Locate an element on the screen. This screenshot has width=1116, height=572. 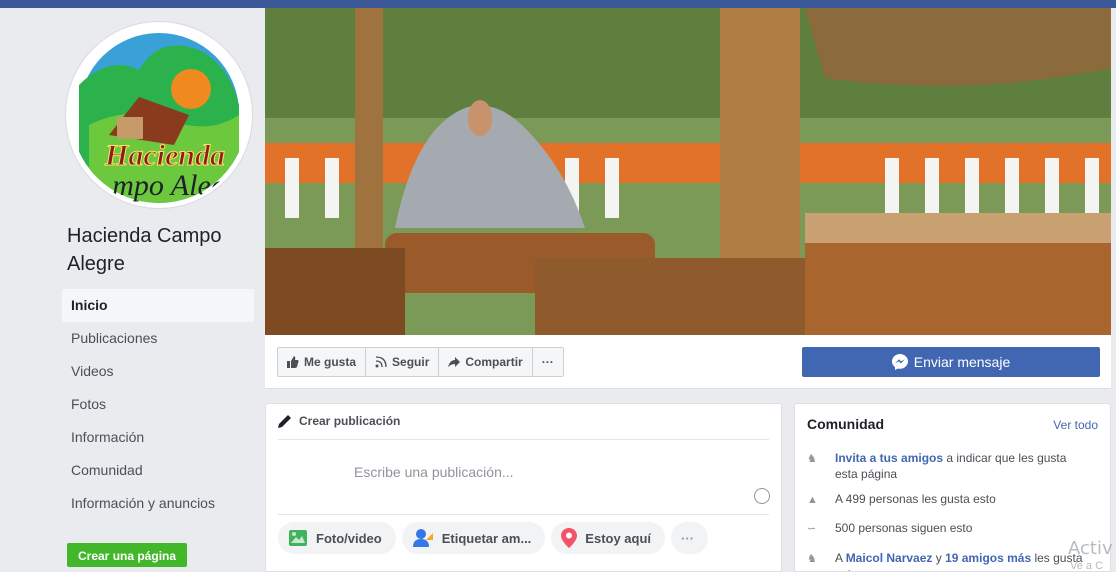
follow-button-label: Seguir is located at coordinates (411, 362).